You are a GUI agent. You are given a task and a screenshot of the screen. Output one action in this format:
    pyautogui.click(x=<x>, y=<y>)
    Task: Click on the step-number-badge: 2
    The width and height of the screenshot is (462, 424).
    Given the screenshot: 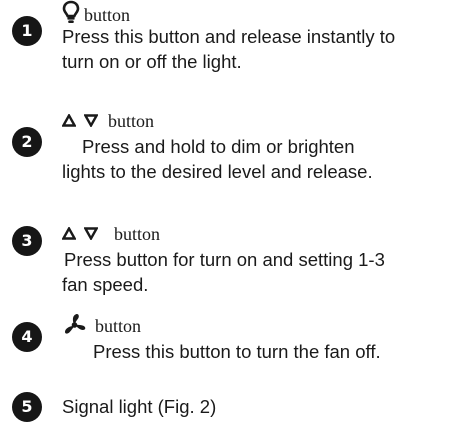 What is the action you would take?
    pyautogui.click(x=27, y=142)
    